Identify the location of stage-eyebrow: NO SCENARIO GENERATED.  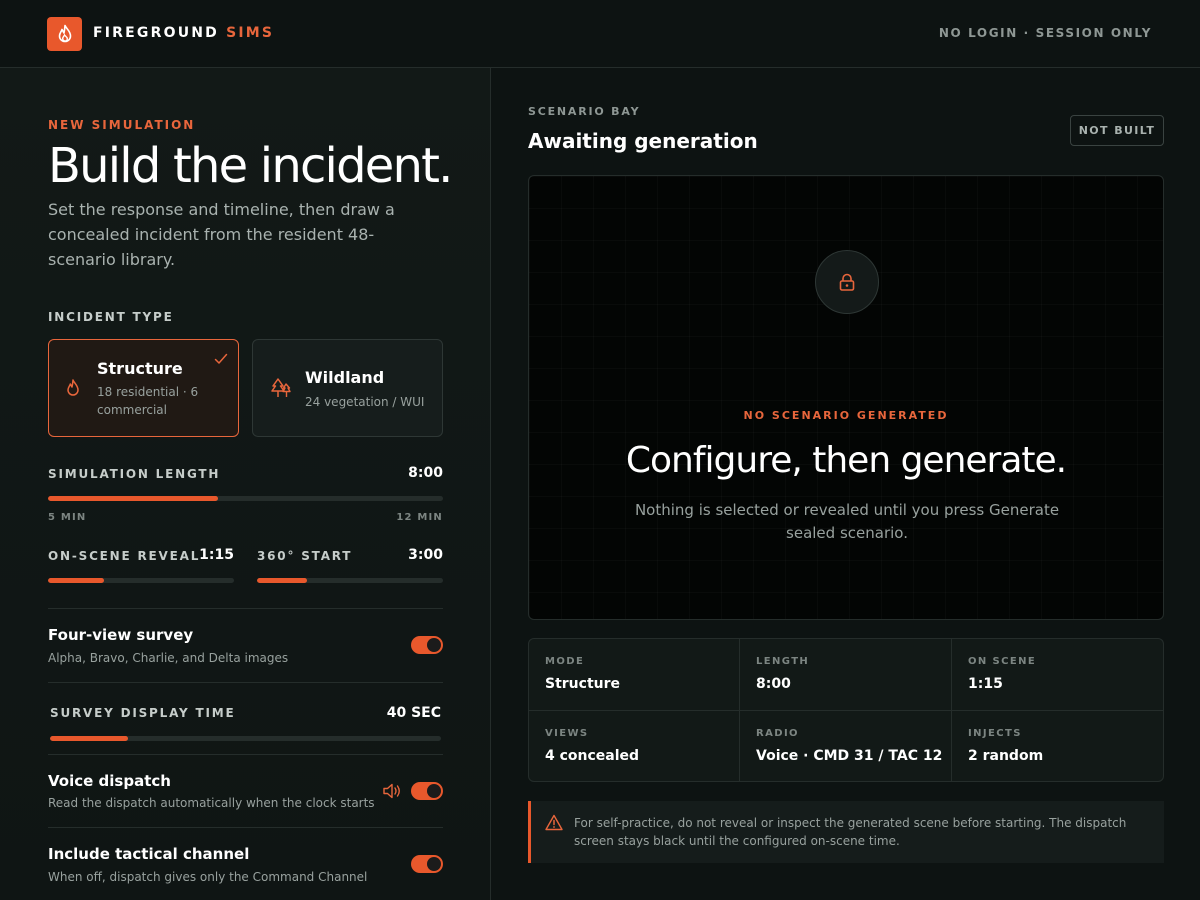
(846, 415).